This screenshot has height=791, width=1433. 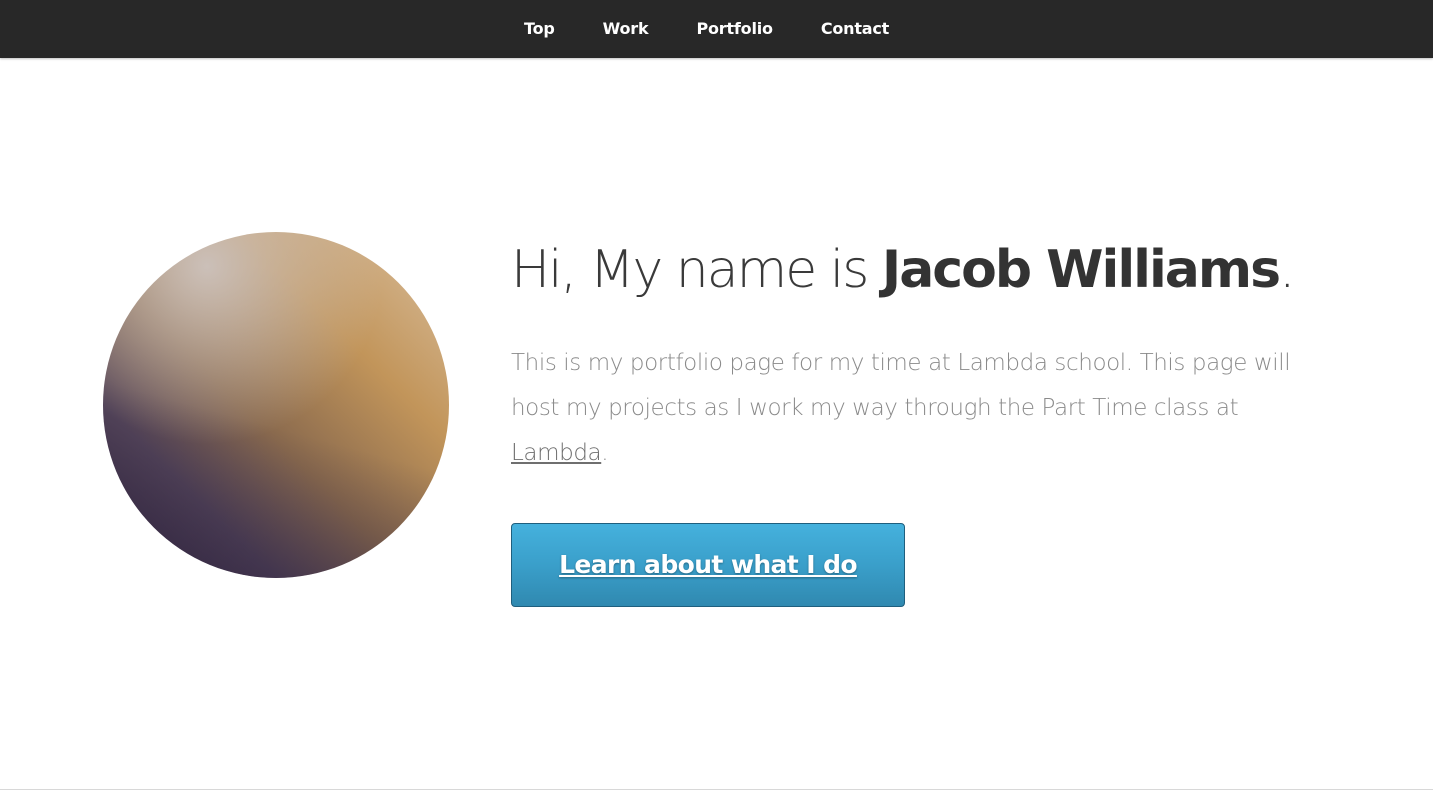 I want to click on top-navigation: Top Work Portfolio Contact, so click(x=716, y=29).